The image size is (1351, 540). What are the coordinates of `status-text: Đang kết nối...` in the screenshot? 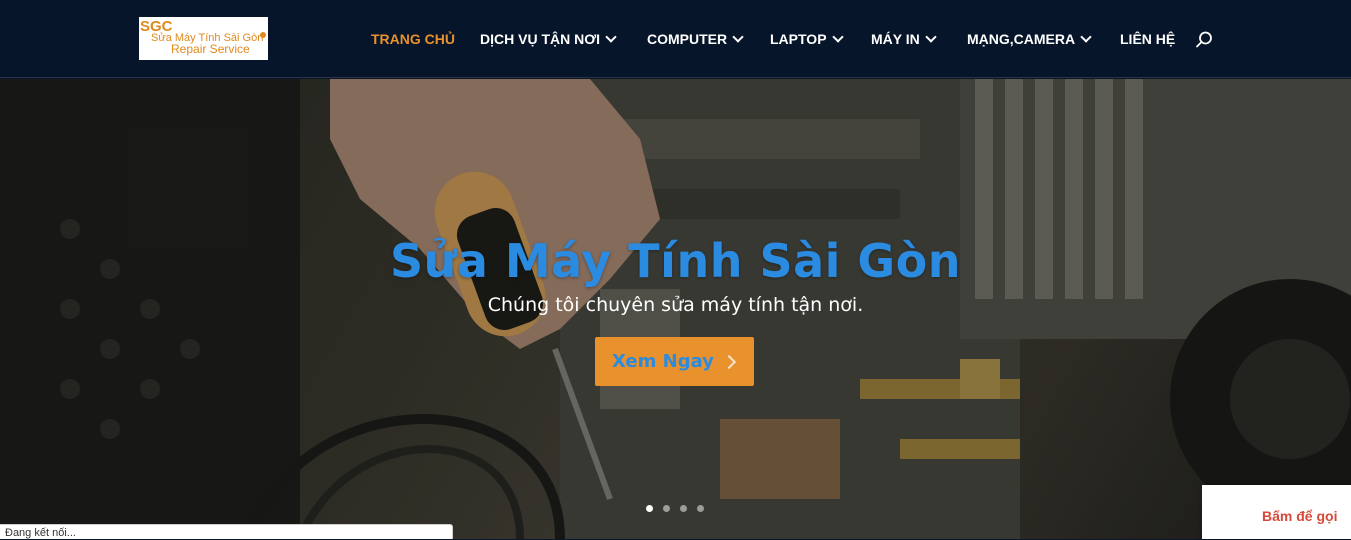 It's located at (40, 533).